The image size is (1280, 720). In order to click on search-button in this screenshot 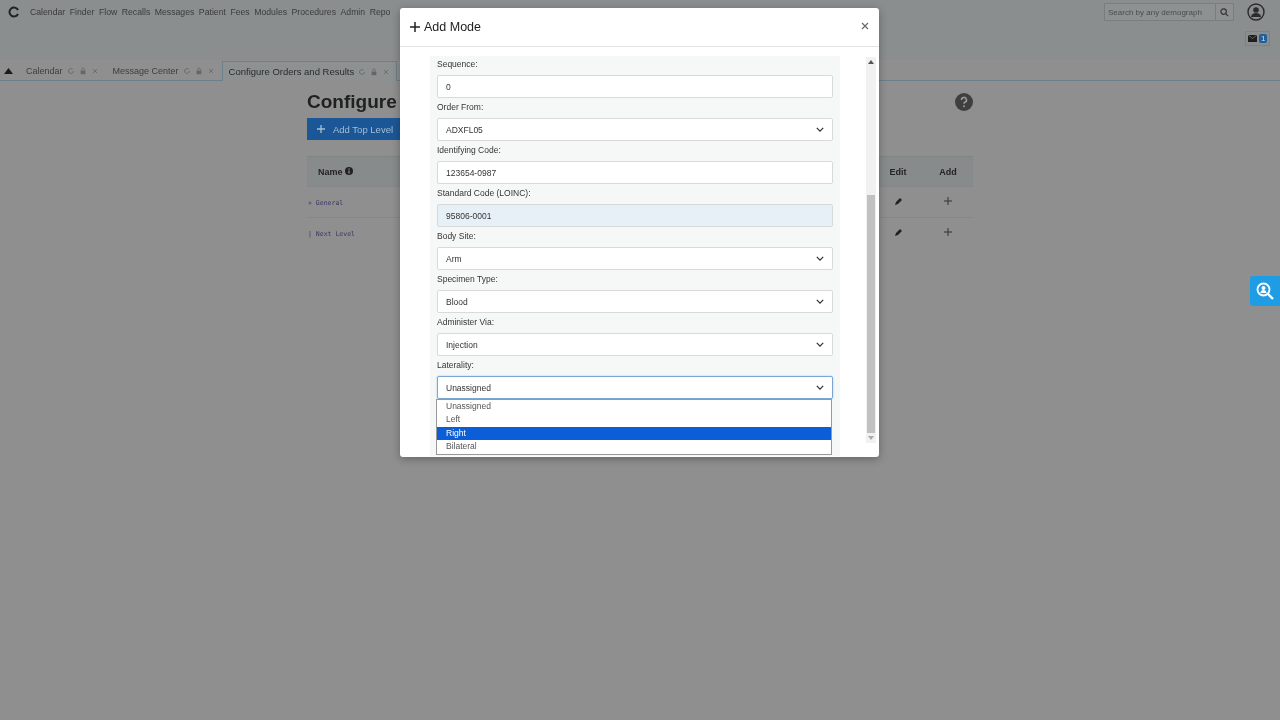, I will do `click(1265, 291)`.